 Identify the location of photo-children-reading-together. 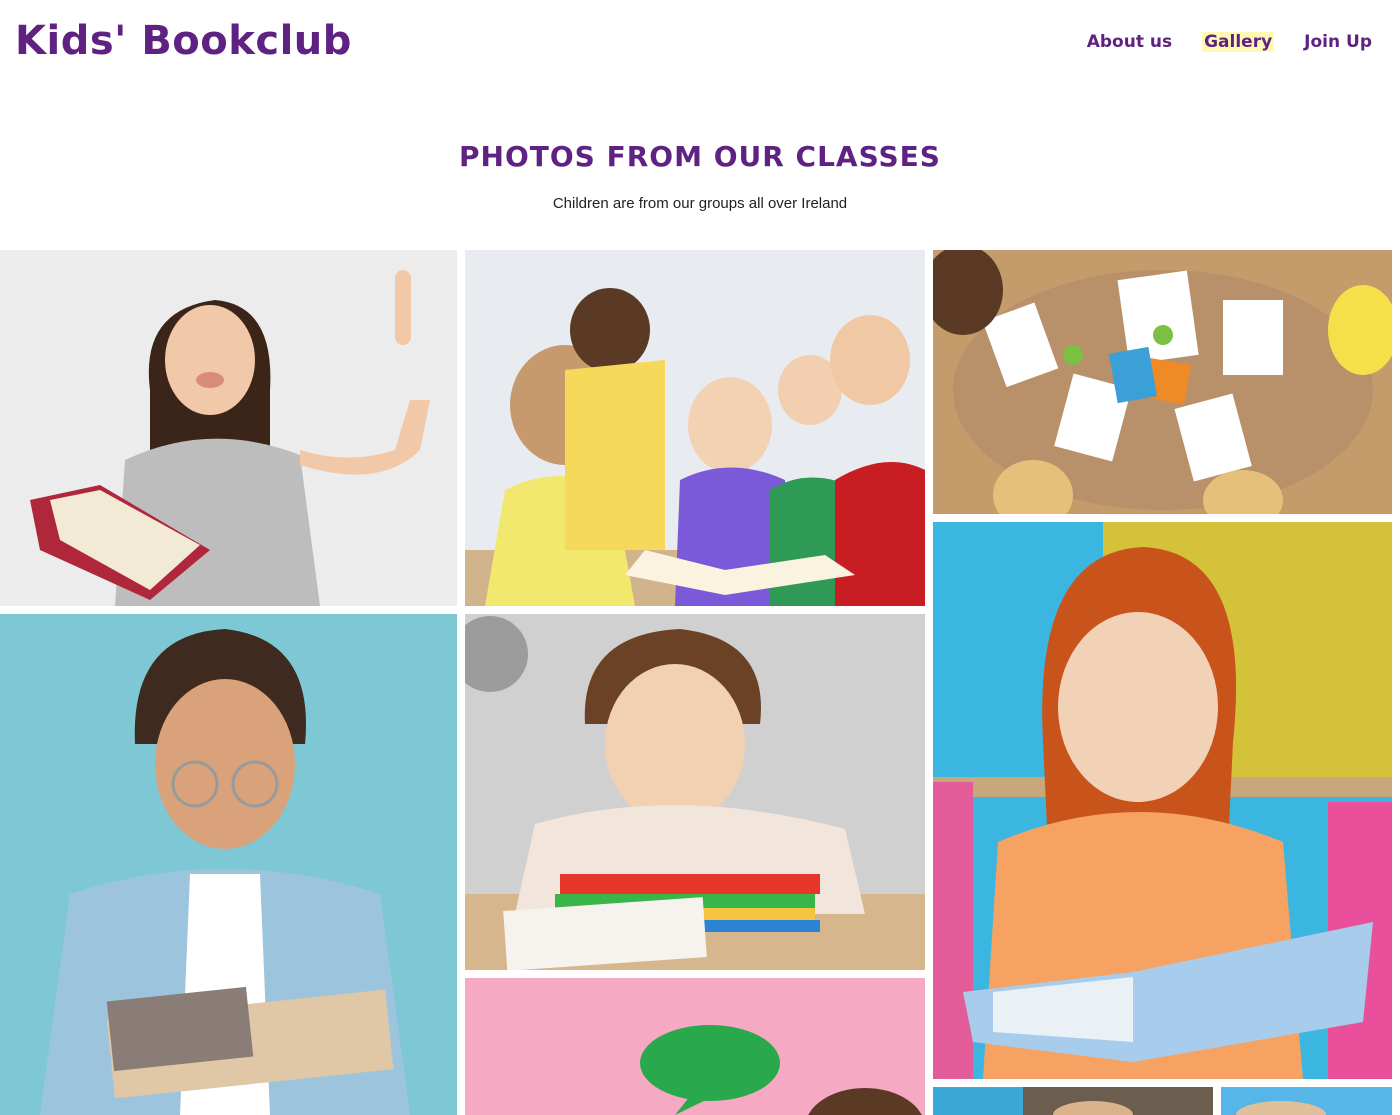
(695, 428).